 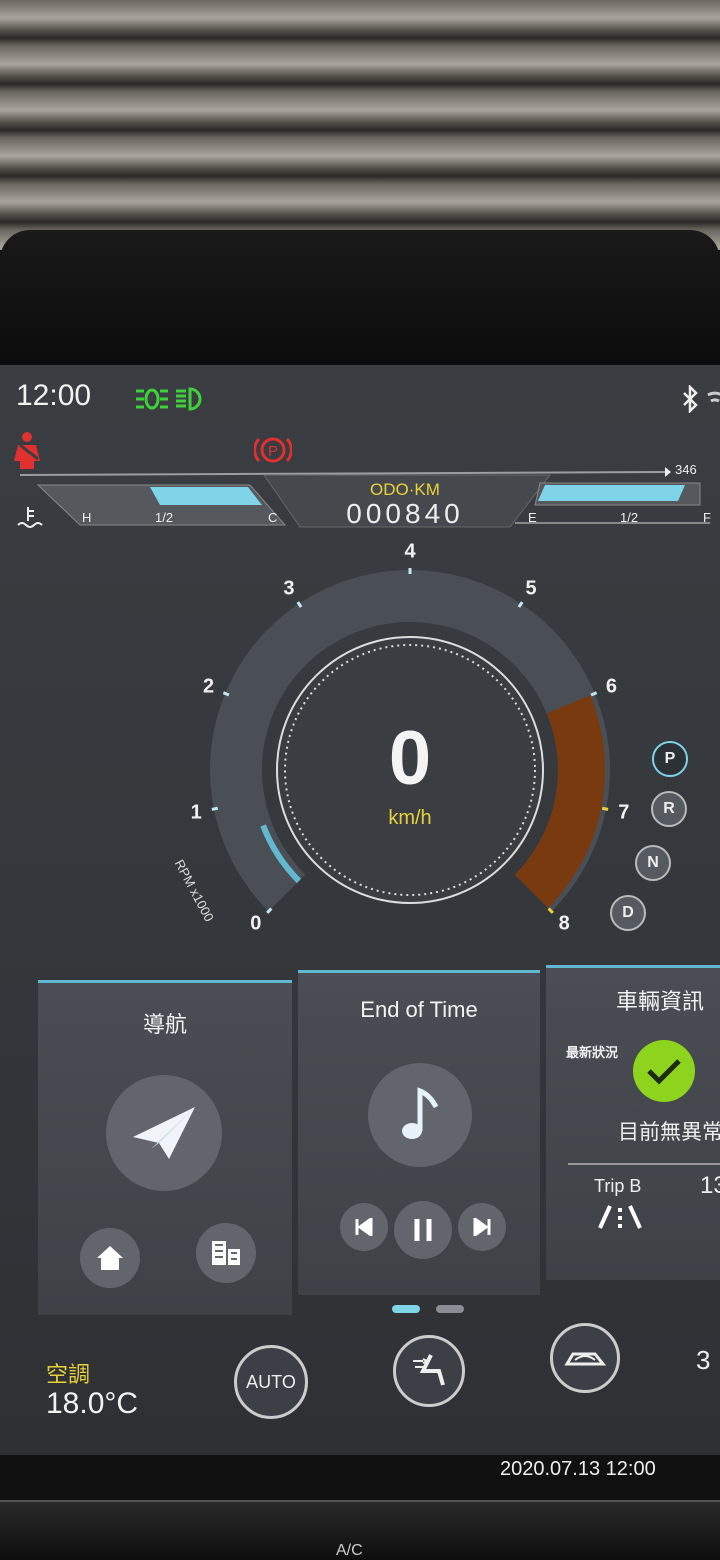 What do you see at coordinates (271, 1382) in the screenshot?
I see `auto-button: AUTO` at bounding box center [271, 1382].